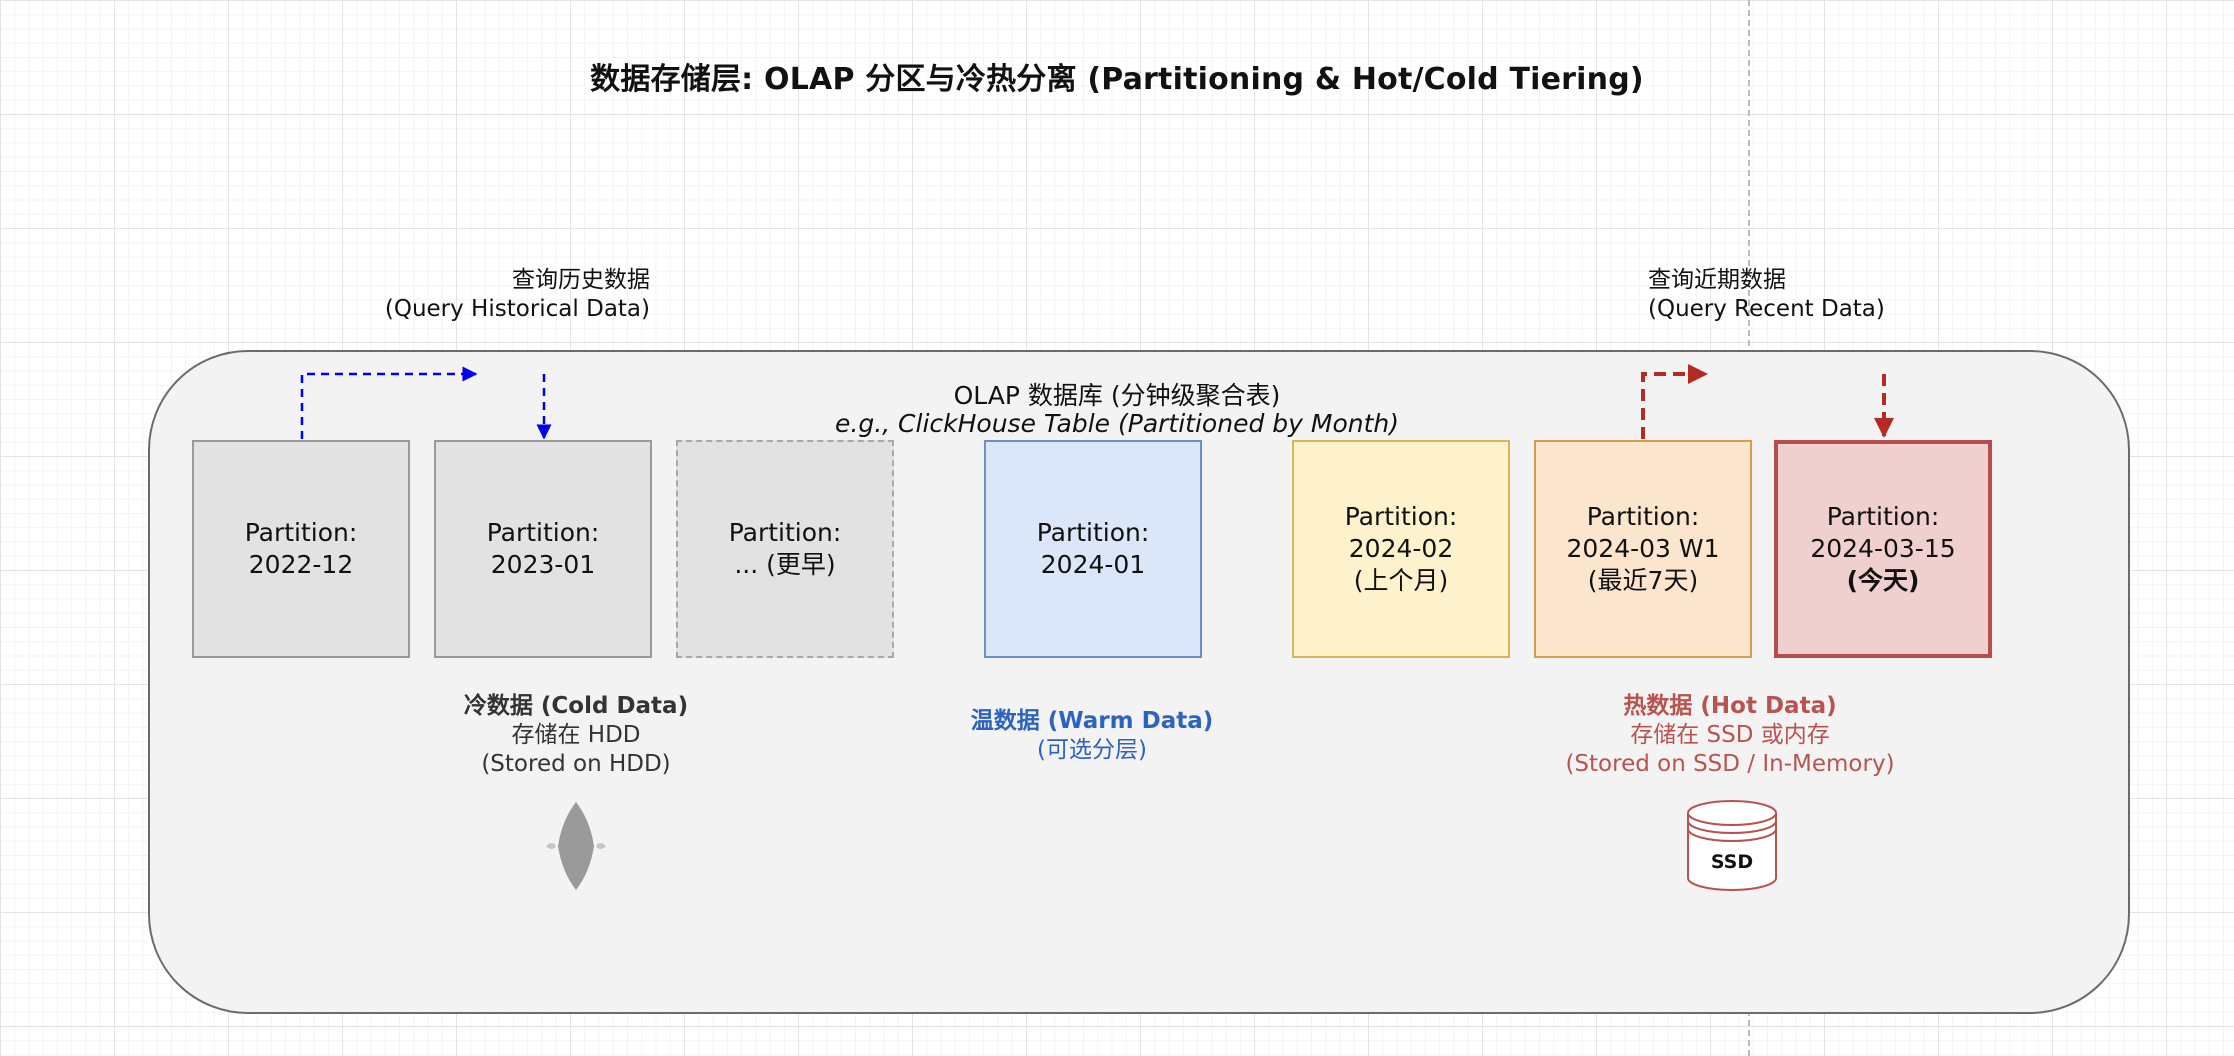 Image resolution: width=2234 pixels, height=1056 pixels. Describe the element at coordinates (1732, 862) in the screenshot. I see `ssd-icon-label: SSD` at that location.